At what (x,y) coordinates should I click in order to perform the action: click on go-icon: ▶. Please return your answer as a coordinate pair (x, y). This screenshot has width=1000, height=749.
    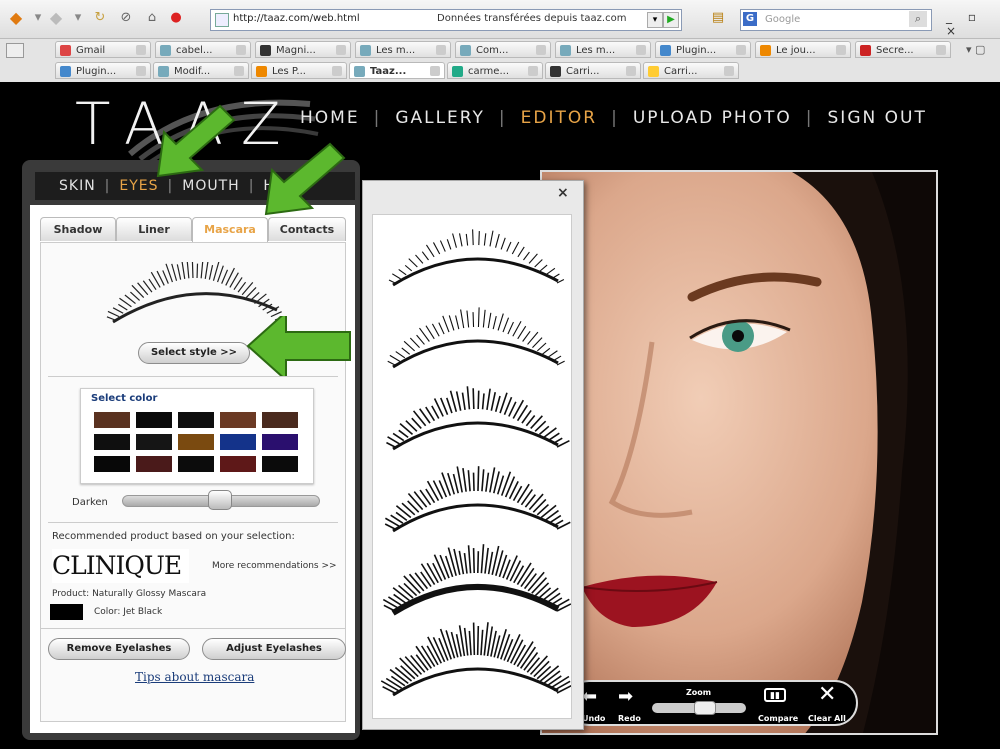
    Looking at the image, I should click on (671, 20).